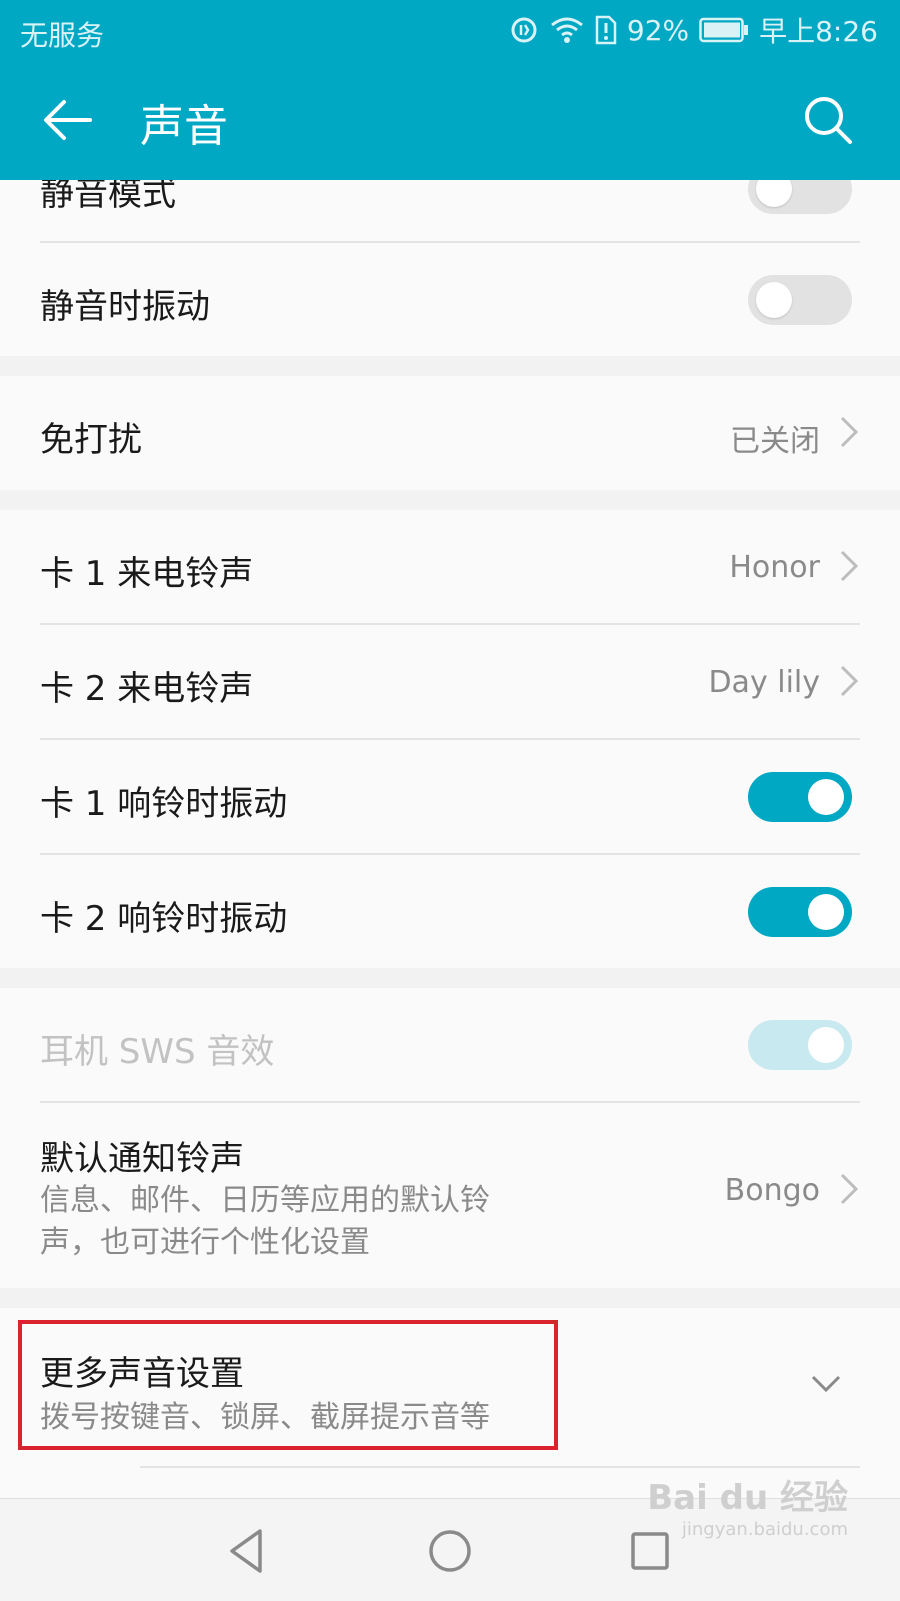  I want to click on default-notification-subtitle-2: 声，也可进行个性化设置, so click(205, 1242).